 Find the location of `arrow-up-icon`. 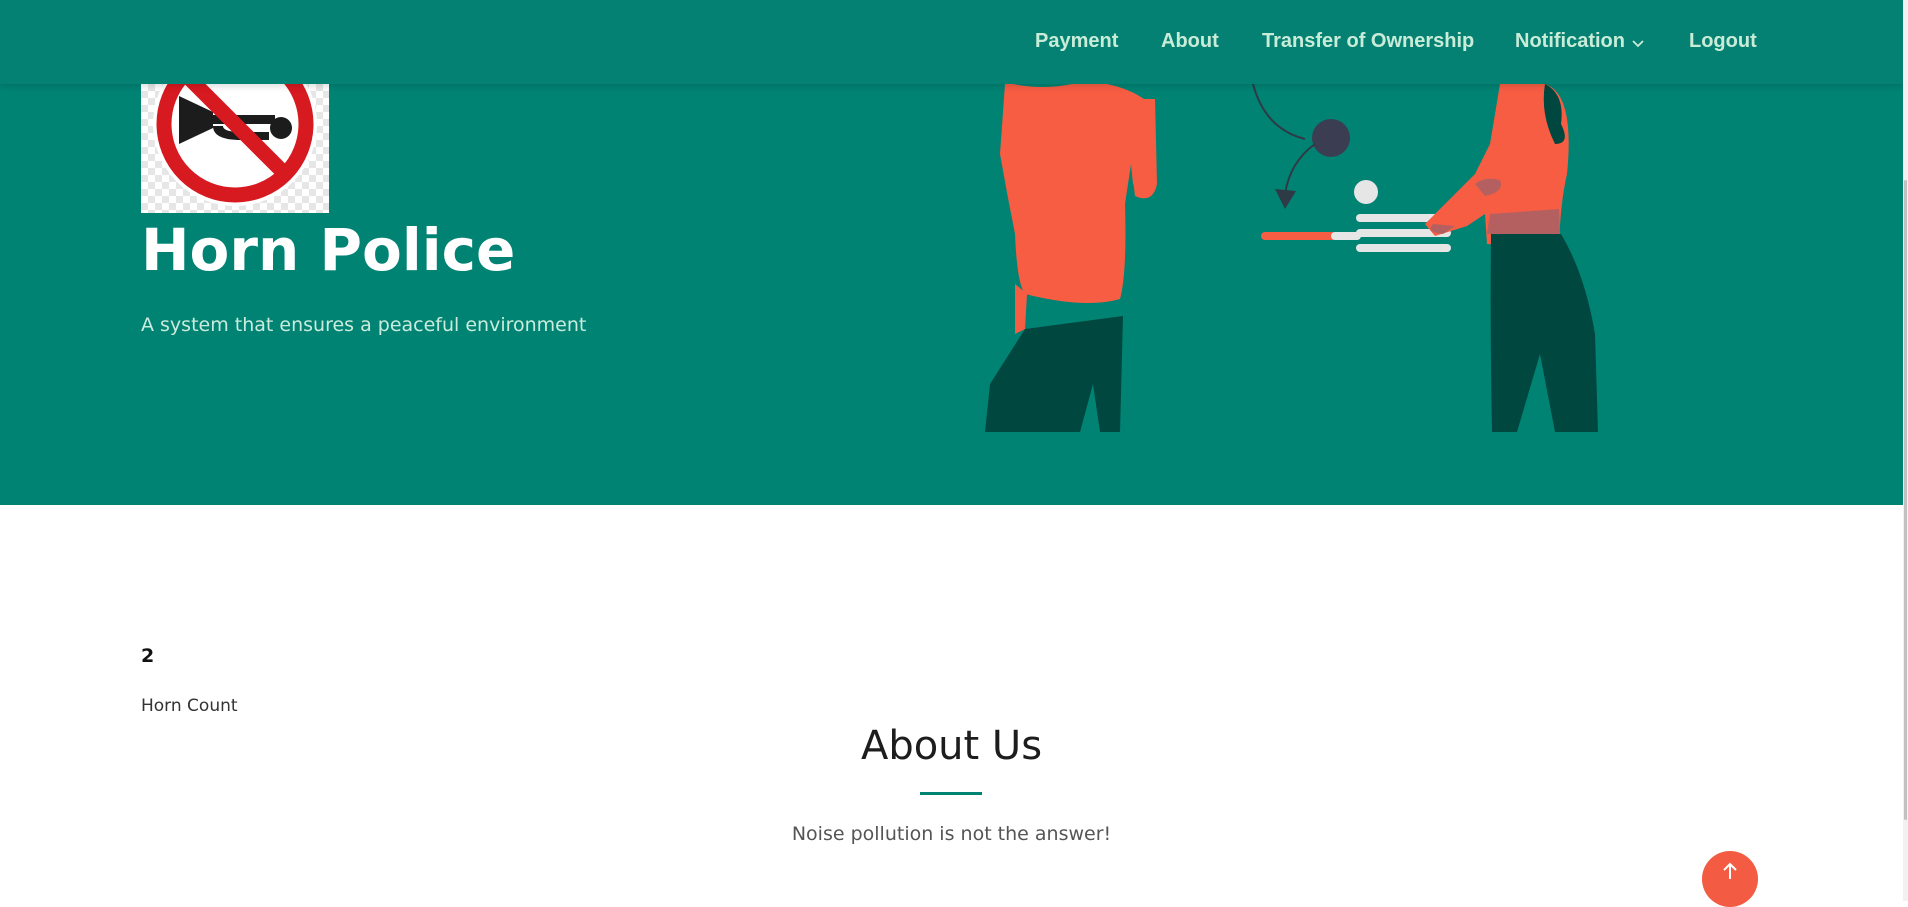

arrow-up-icon is located at coordinates (1730, 873).